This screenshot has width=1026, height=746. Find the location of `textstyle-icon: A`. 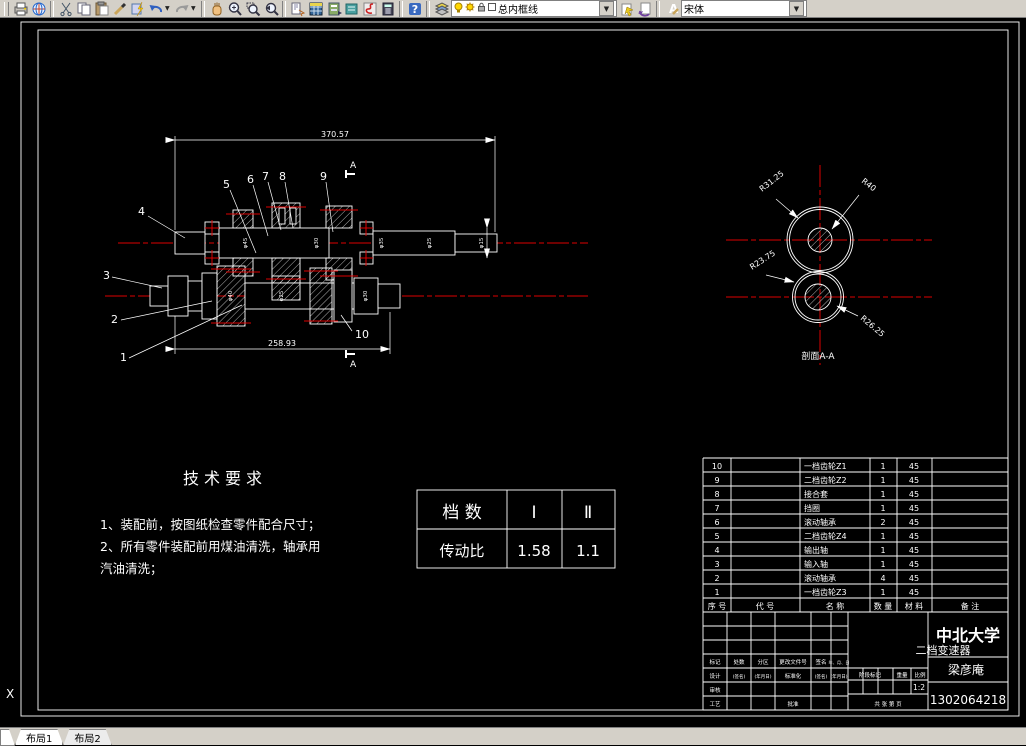

textstyle-icon: A is located at coordinates (671, 9).